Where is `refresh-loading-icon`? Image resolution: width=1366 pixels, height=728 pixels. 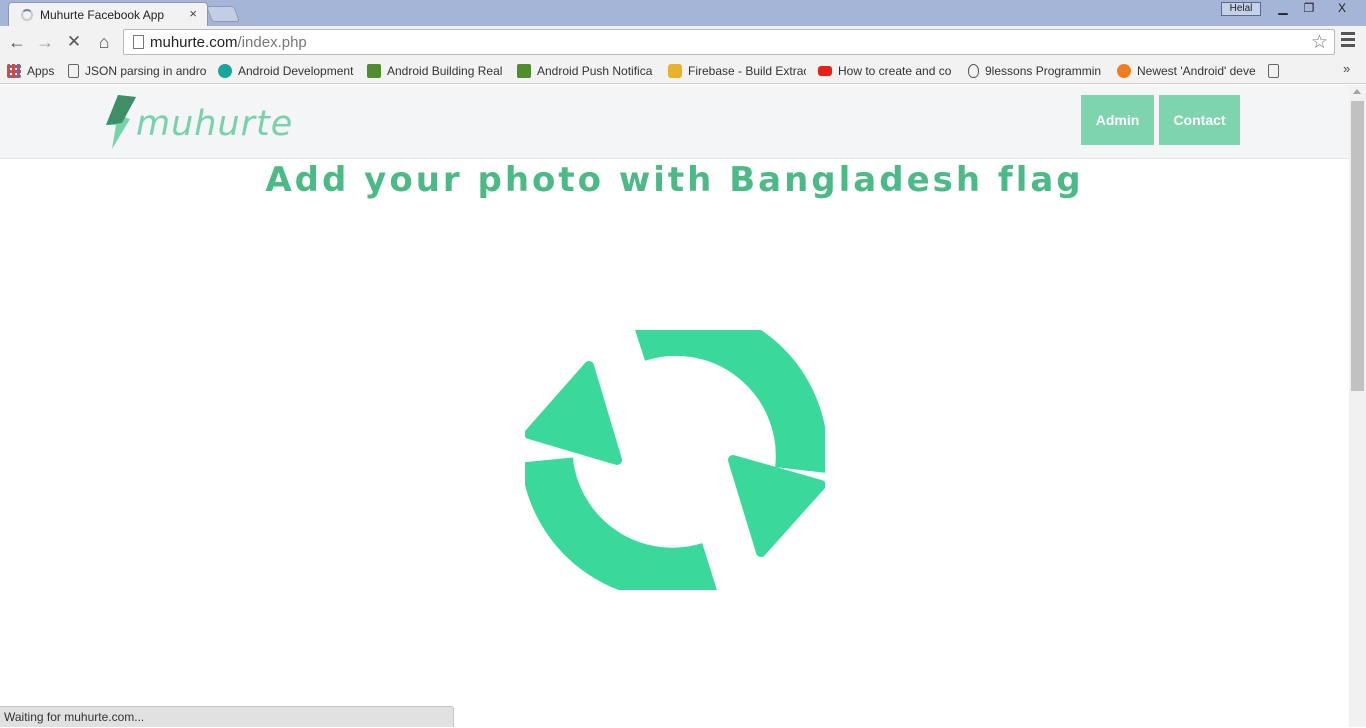
refresh-loading-icon is located at coordinates (675, 460).